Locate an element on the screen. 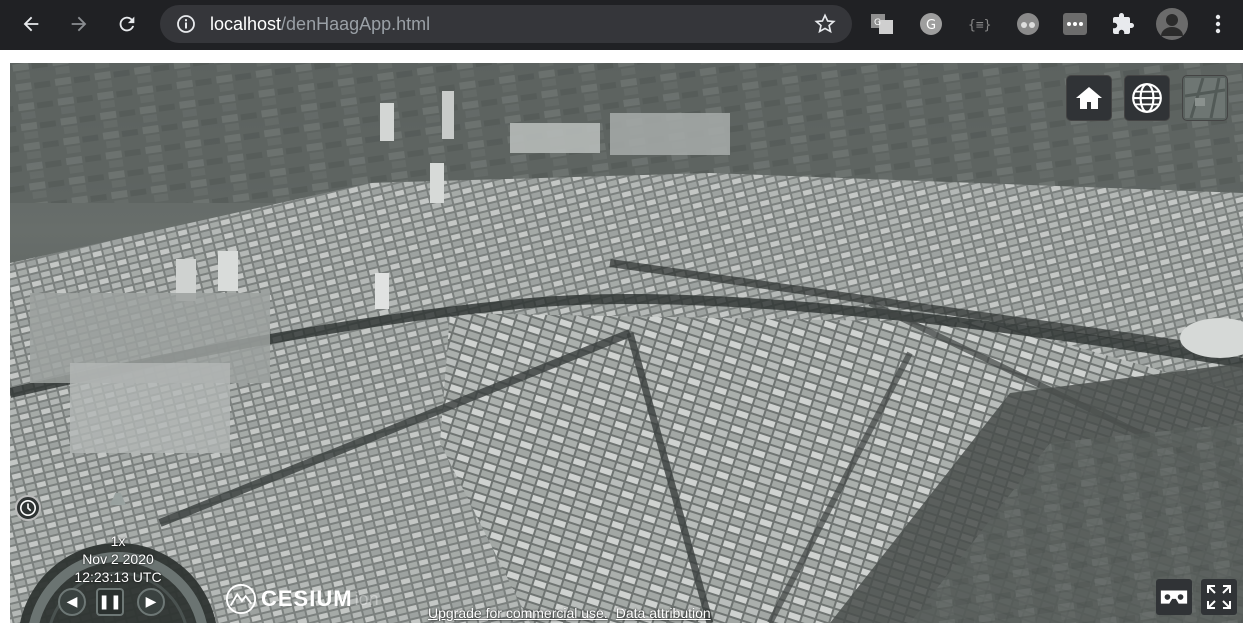 This screenshot has height=628, width=1243. cesium-logo-text: CESIUM is located at coordinates (307, 598).